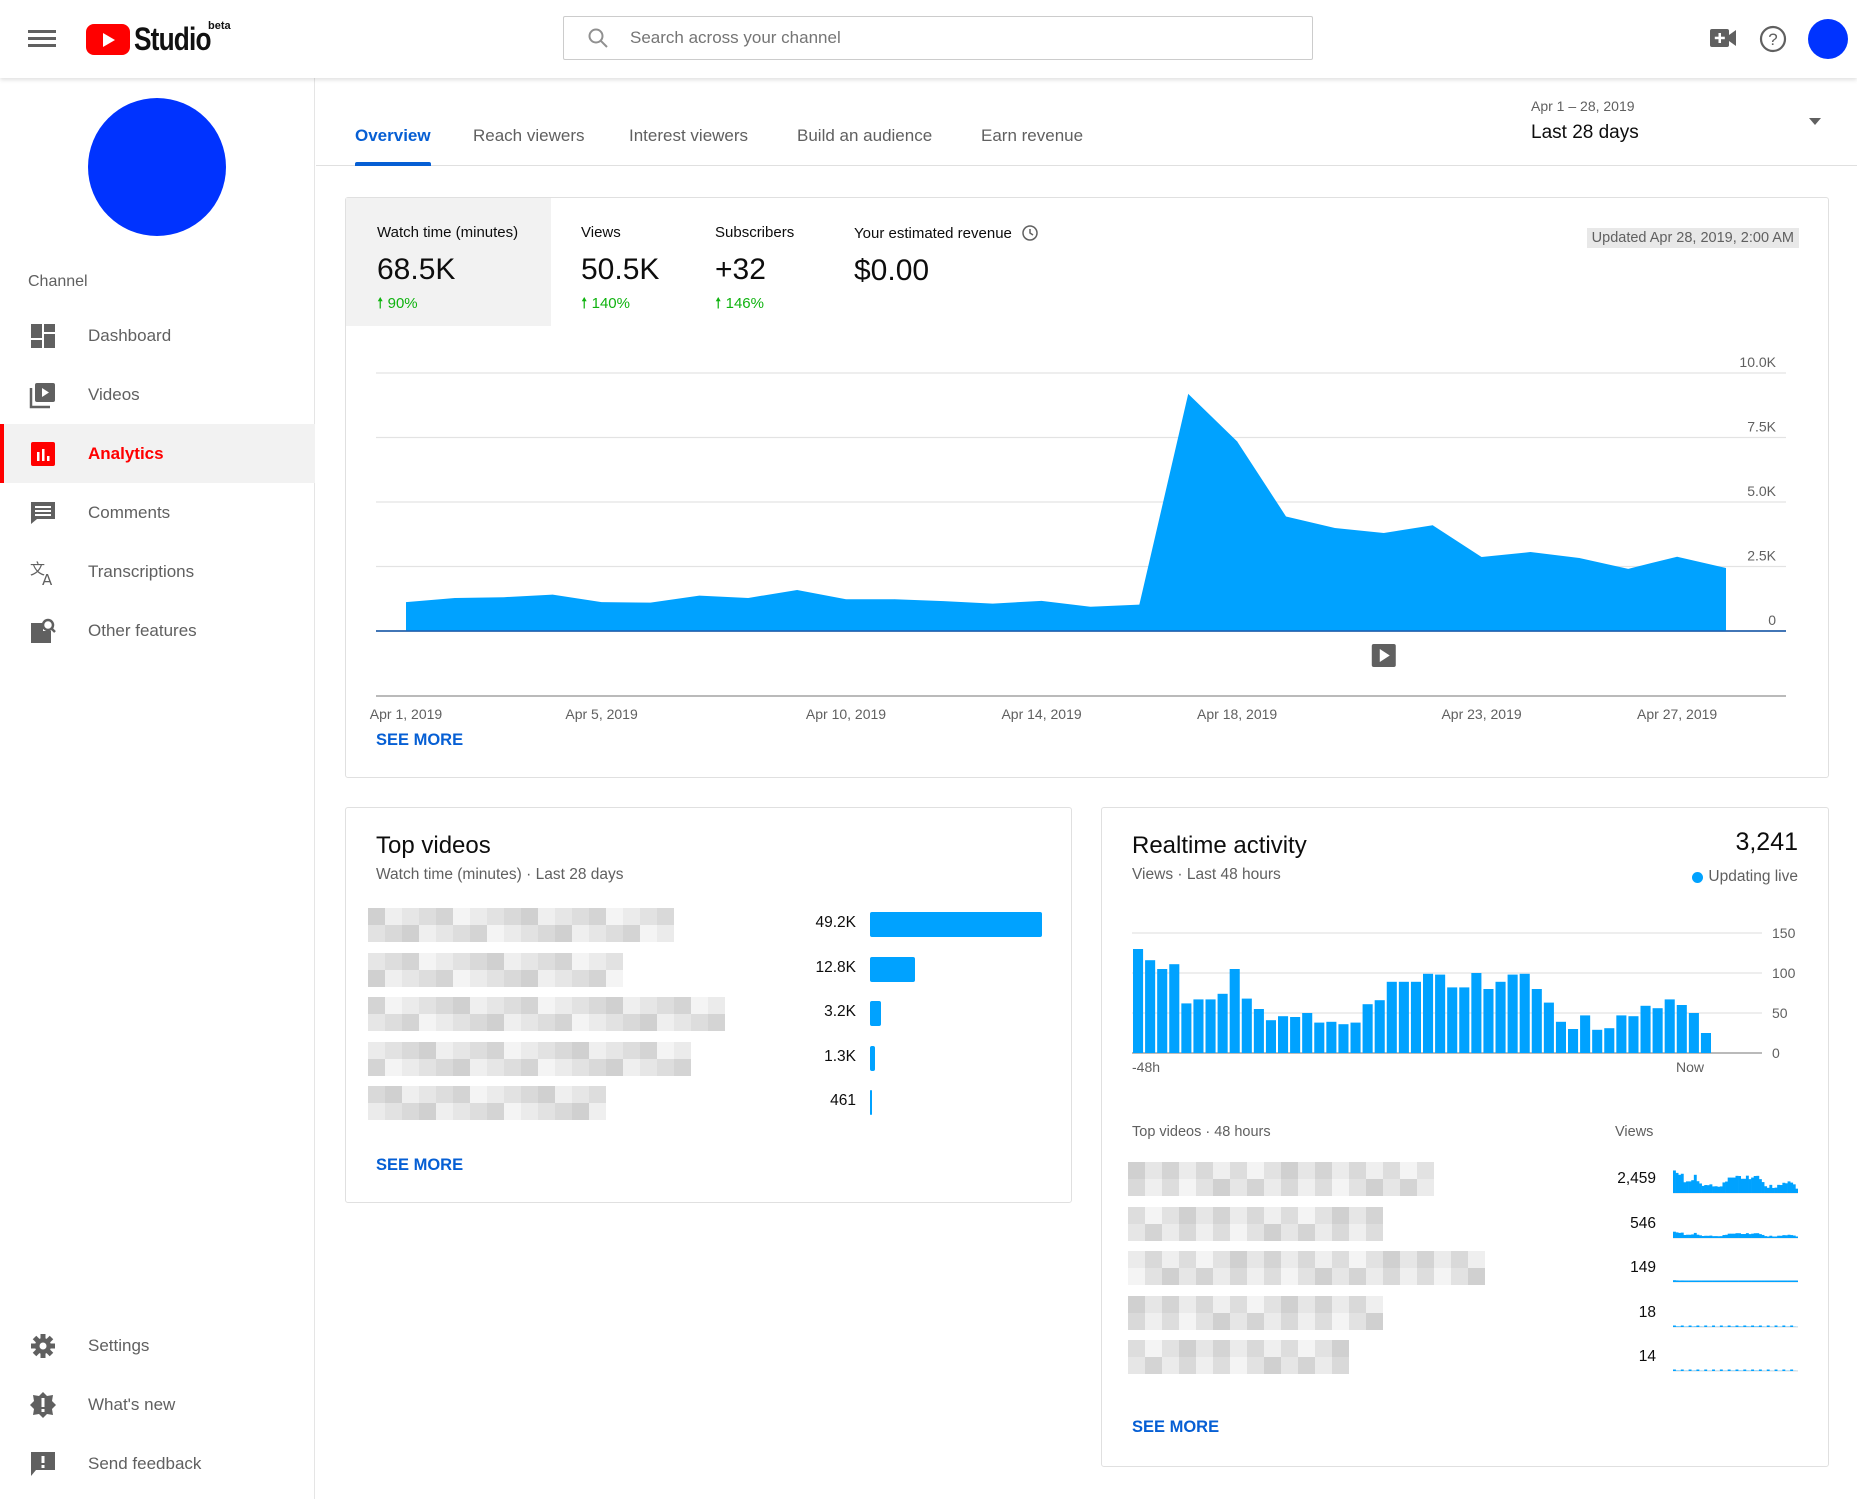 Image resolution: width=1857 pixels, height=1499 pixels. What do you see at coordinates (1032, 146) in the screenshot?
I see `tab-earn-revenue: Earn revenue` at bounding box center [1032, 146].